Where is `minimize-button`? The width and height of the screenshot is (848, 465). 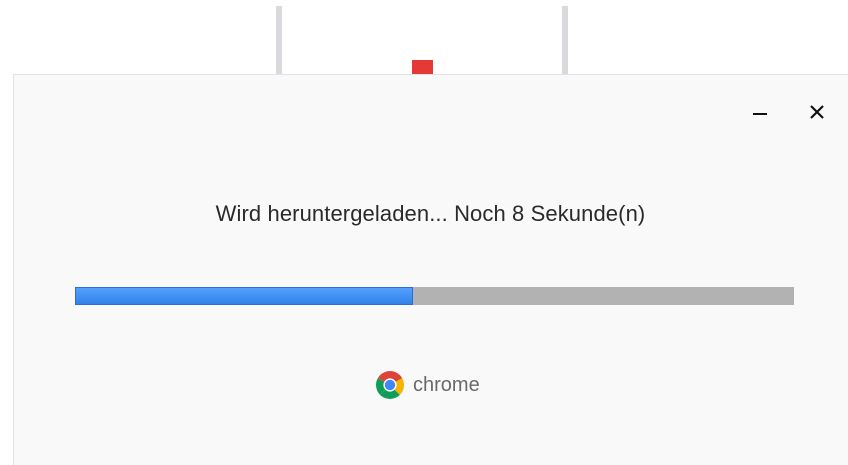
minimize-button is located at coordinates (760, 112).